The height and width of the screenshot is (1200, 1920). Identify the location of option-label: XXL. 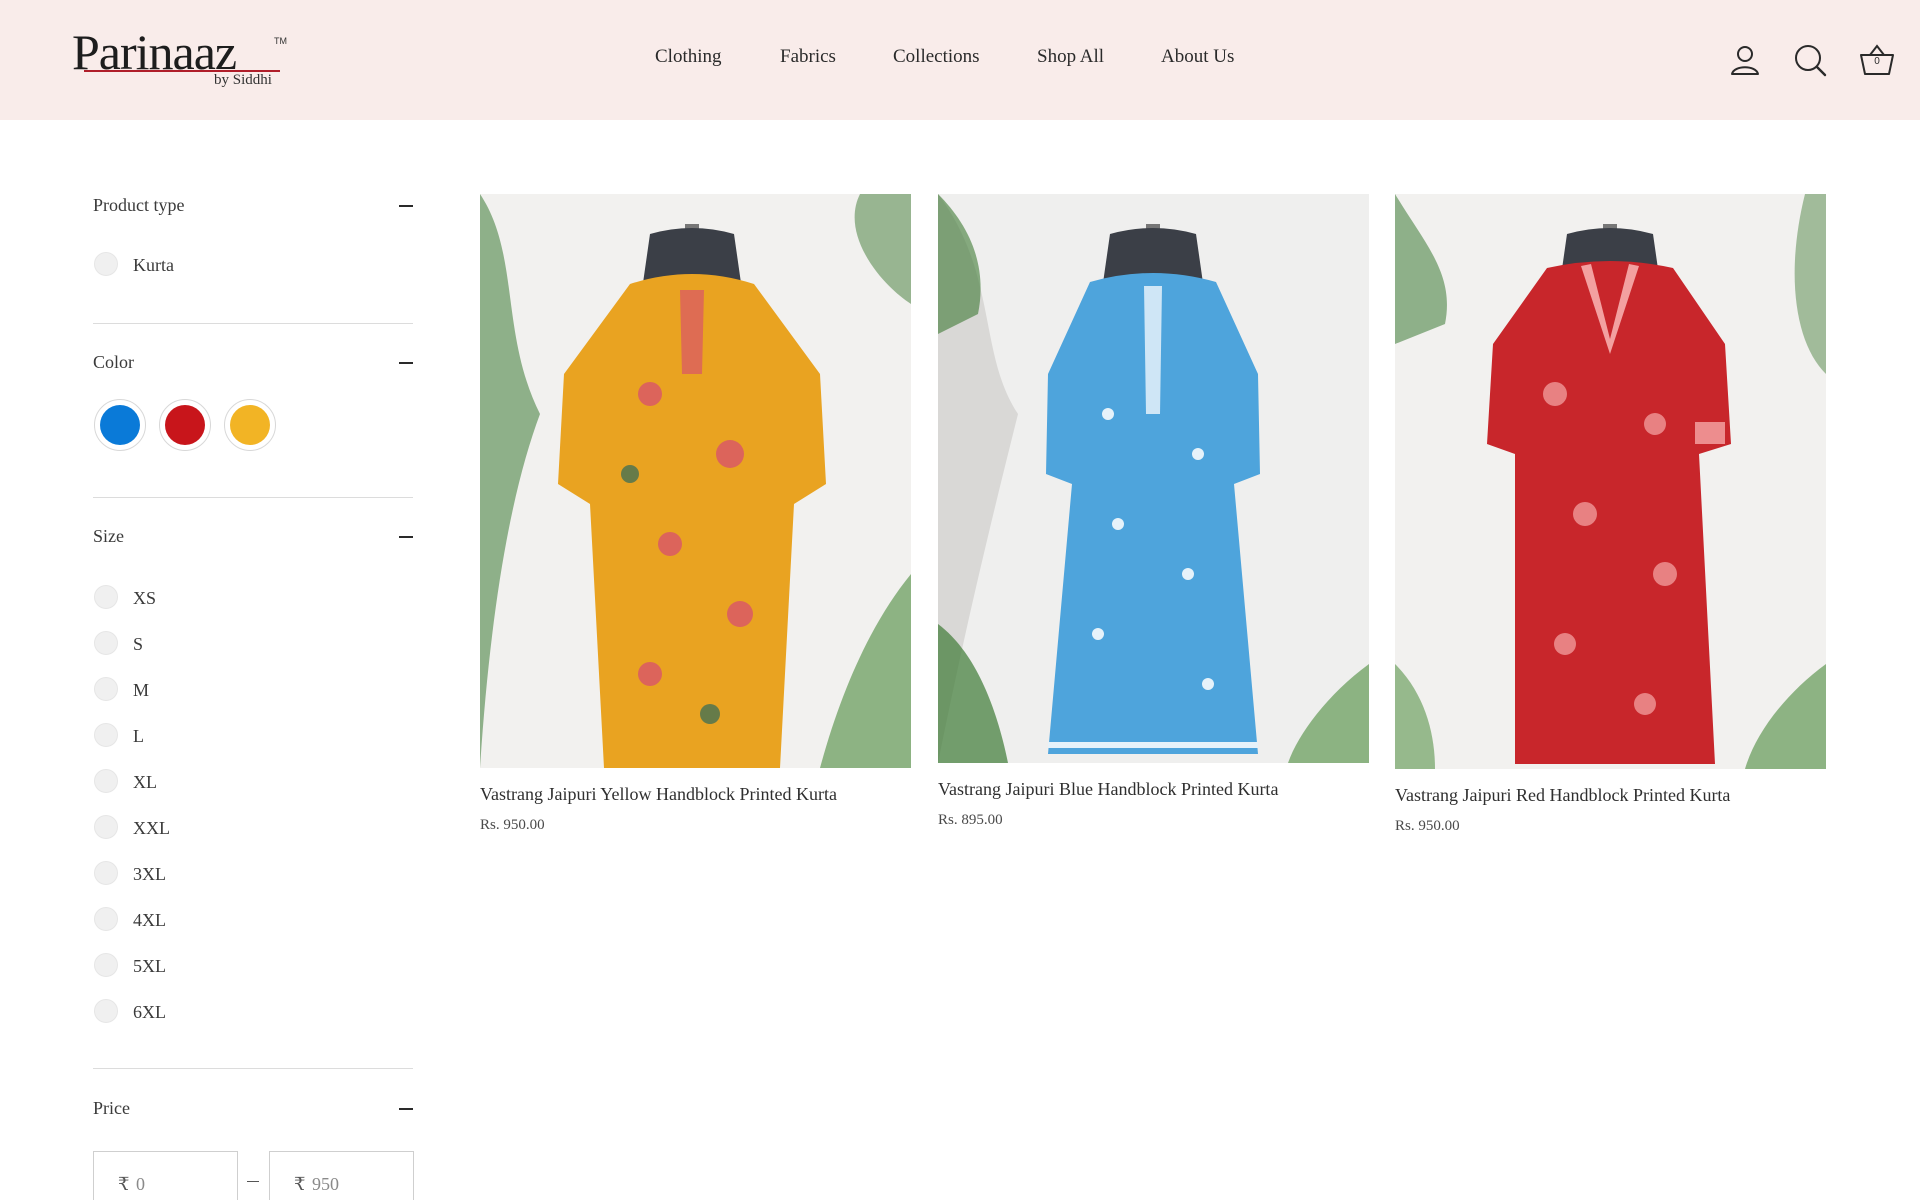
(151, 828).